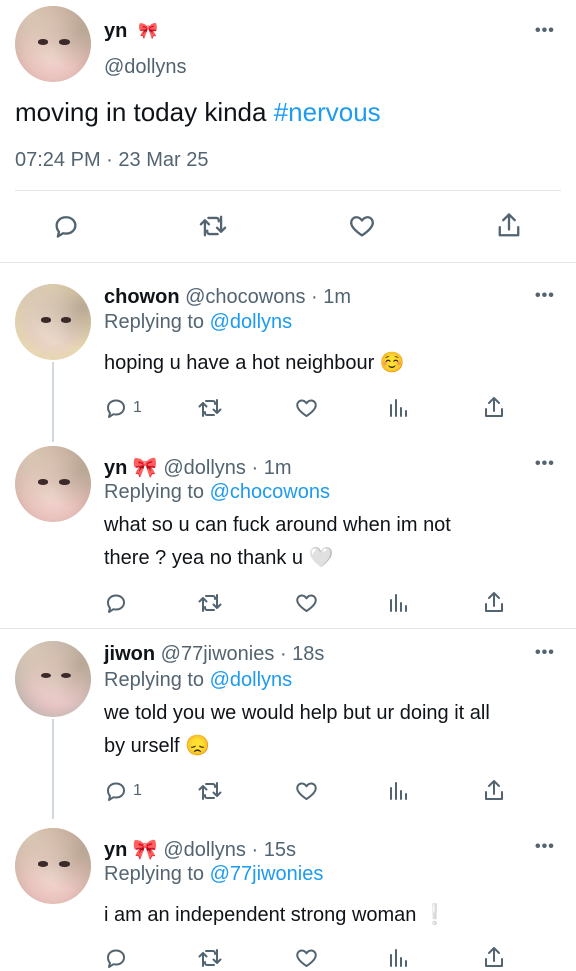 The width and height of the screenshot is (576, 971). Describe the element at coordinates (163, 160) in the screenshot. I see `date: 23 Mar 25` at that location.